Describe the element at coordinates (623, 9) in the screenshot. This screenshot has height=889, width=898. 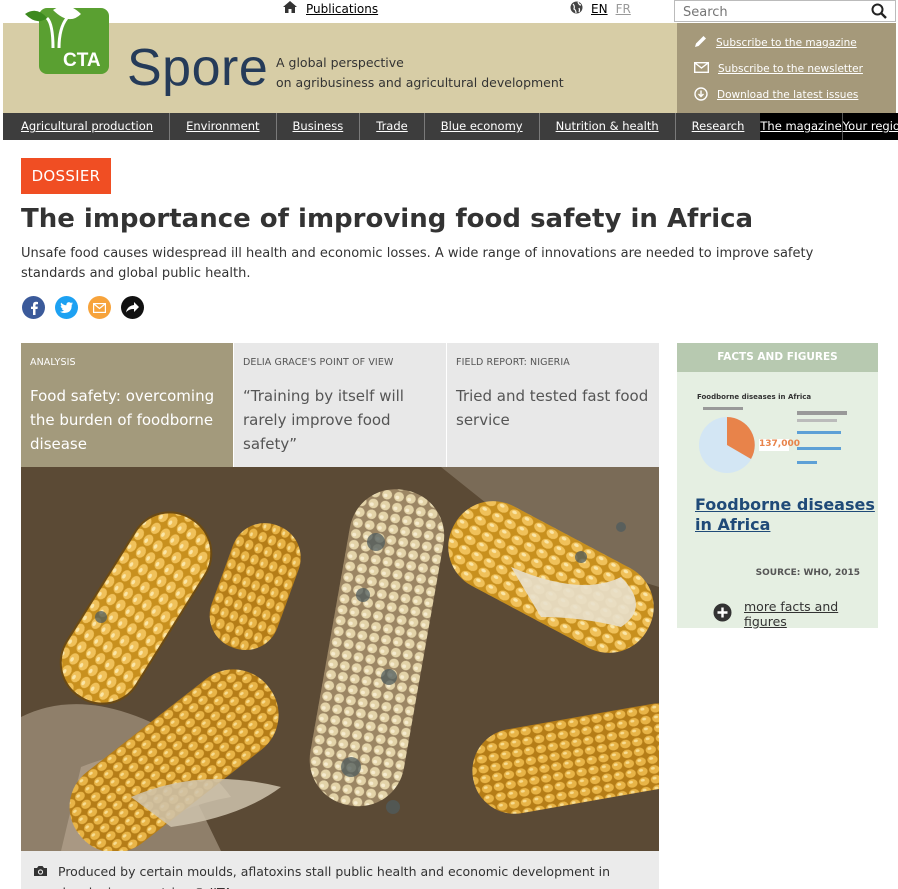
I see `lang-fr-link: FR` at that location.